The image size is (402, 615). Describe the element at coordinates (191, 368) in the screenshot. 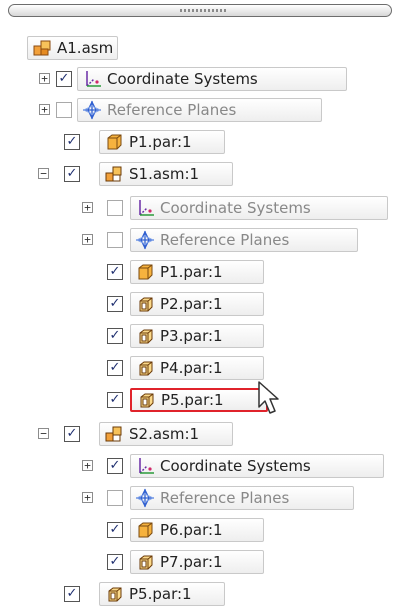

I see `tree-item-label: P4.par:1` at that location.